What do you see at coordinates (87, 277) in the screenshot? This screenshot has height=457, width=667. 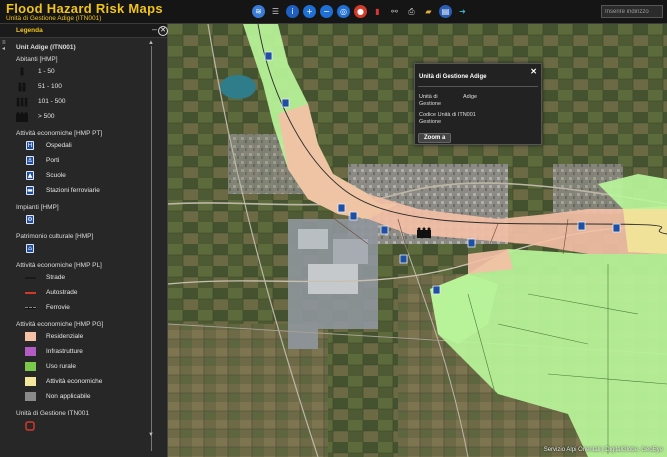 I see `legend-item: Strade` at bounding box center [87, 277].